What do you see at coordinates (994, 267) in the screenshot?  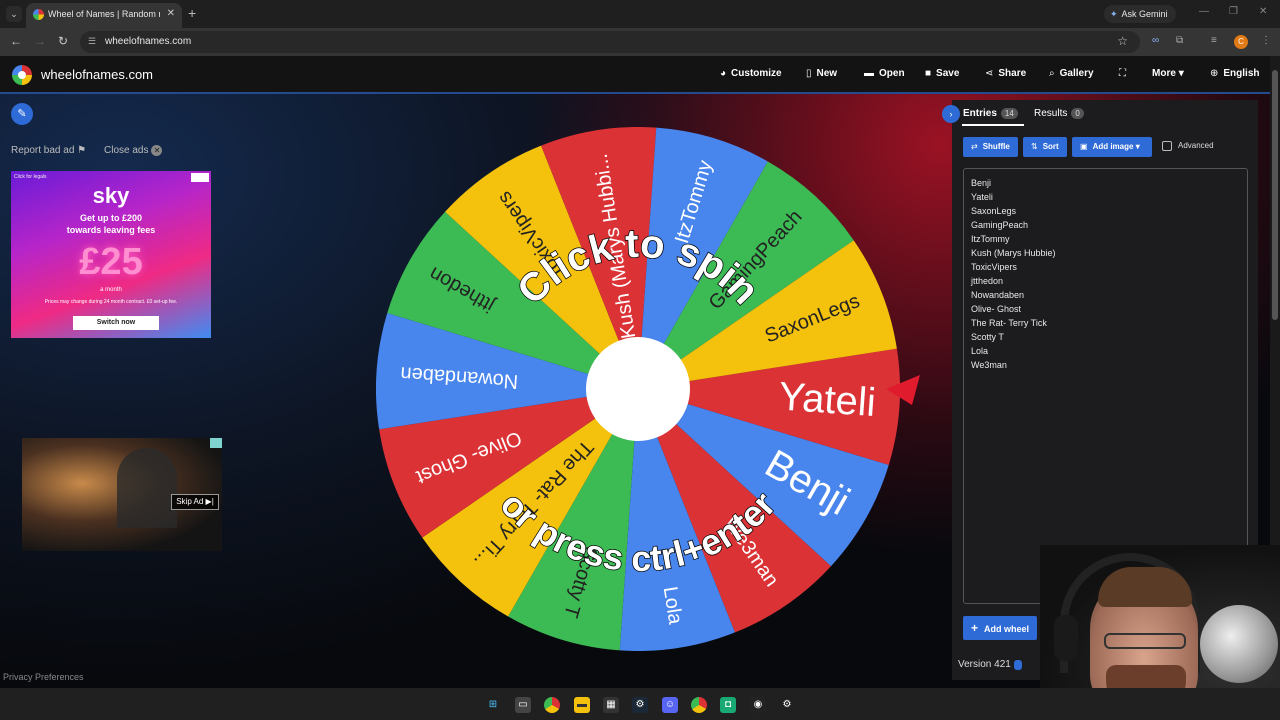 I see `entry-line: ToxicVipers` at bounding box center [994, 267].